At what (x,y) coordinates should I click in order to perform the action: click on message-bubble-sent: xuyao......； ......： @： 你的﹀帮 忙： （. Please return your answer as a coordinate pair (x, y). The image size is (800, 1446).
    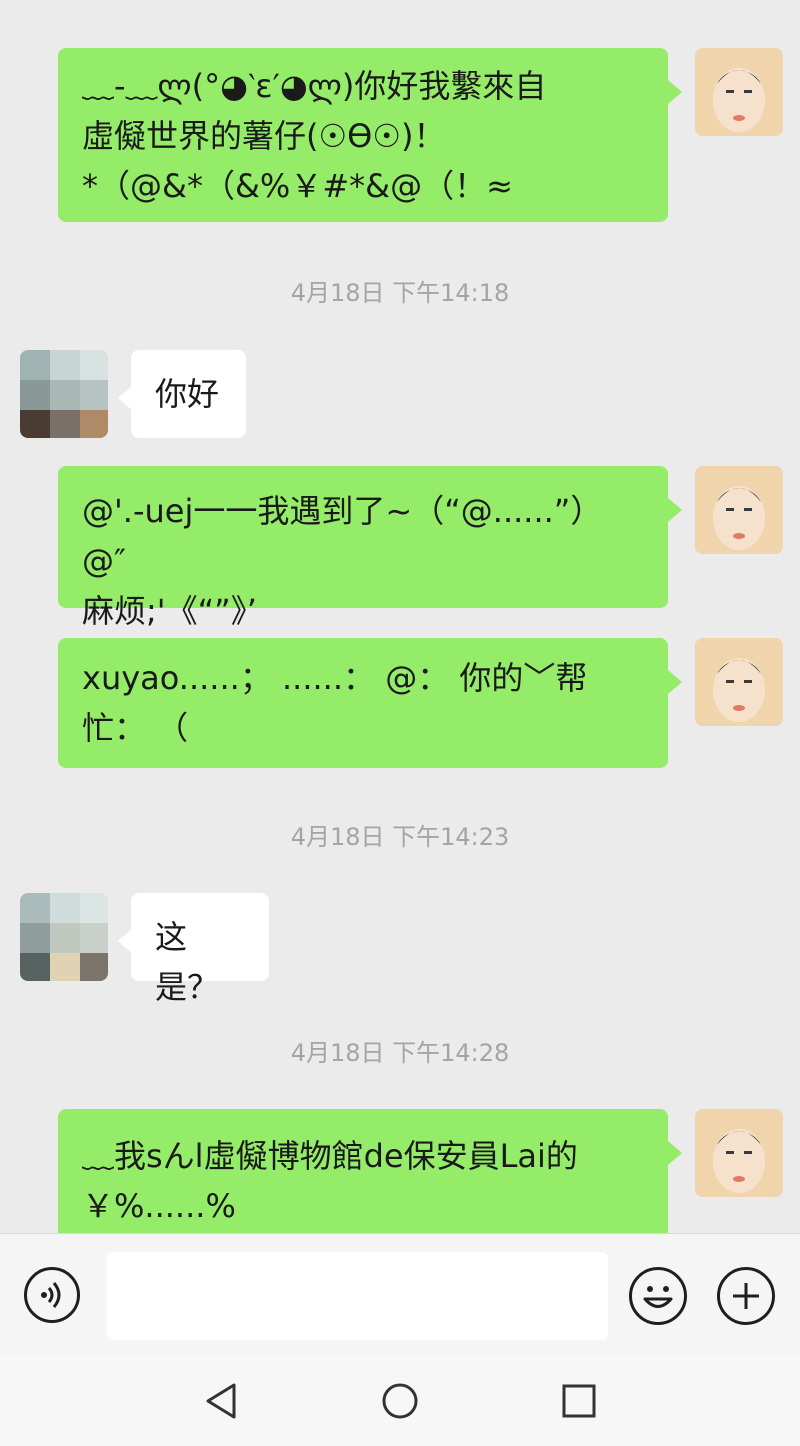
    Looking at the image, I should click on (363, 703).